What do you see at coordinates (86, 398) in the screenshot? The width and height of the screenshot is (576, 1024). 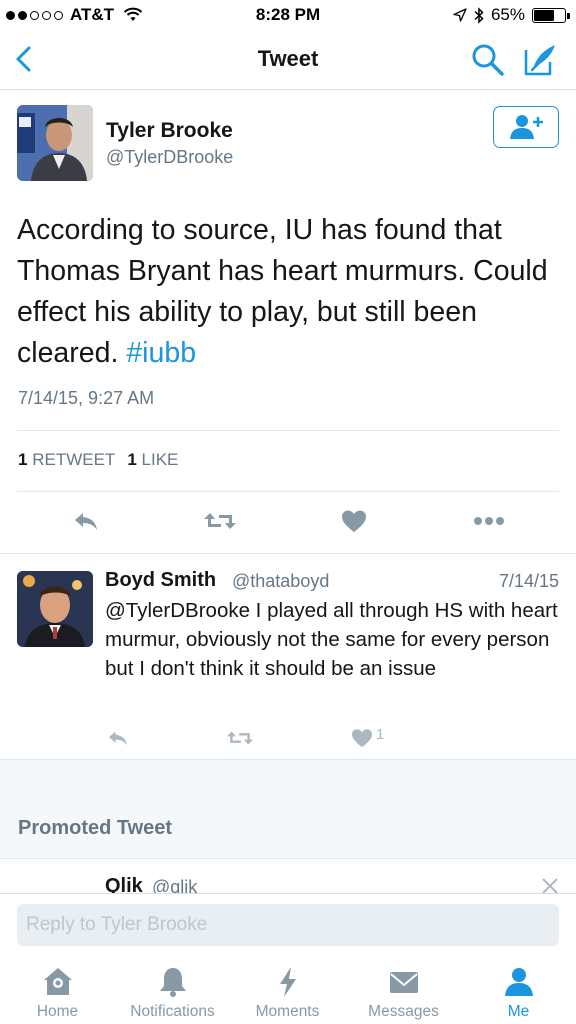 I see `tweet-timestamp: 7/14/15, 9:27 AM` at bounding box center [86, 398].